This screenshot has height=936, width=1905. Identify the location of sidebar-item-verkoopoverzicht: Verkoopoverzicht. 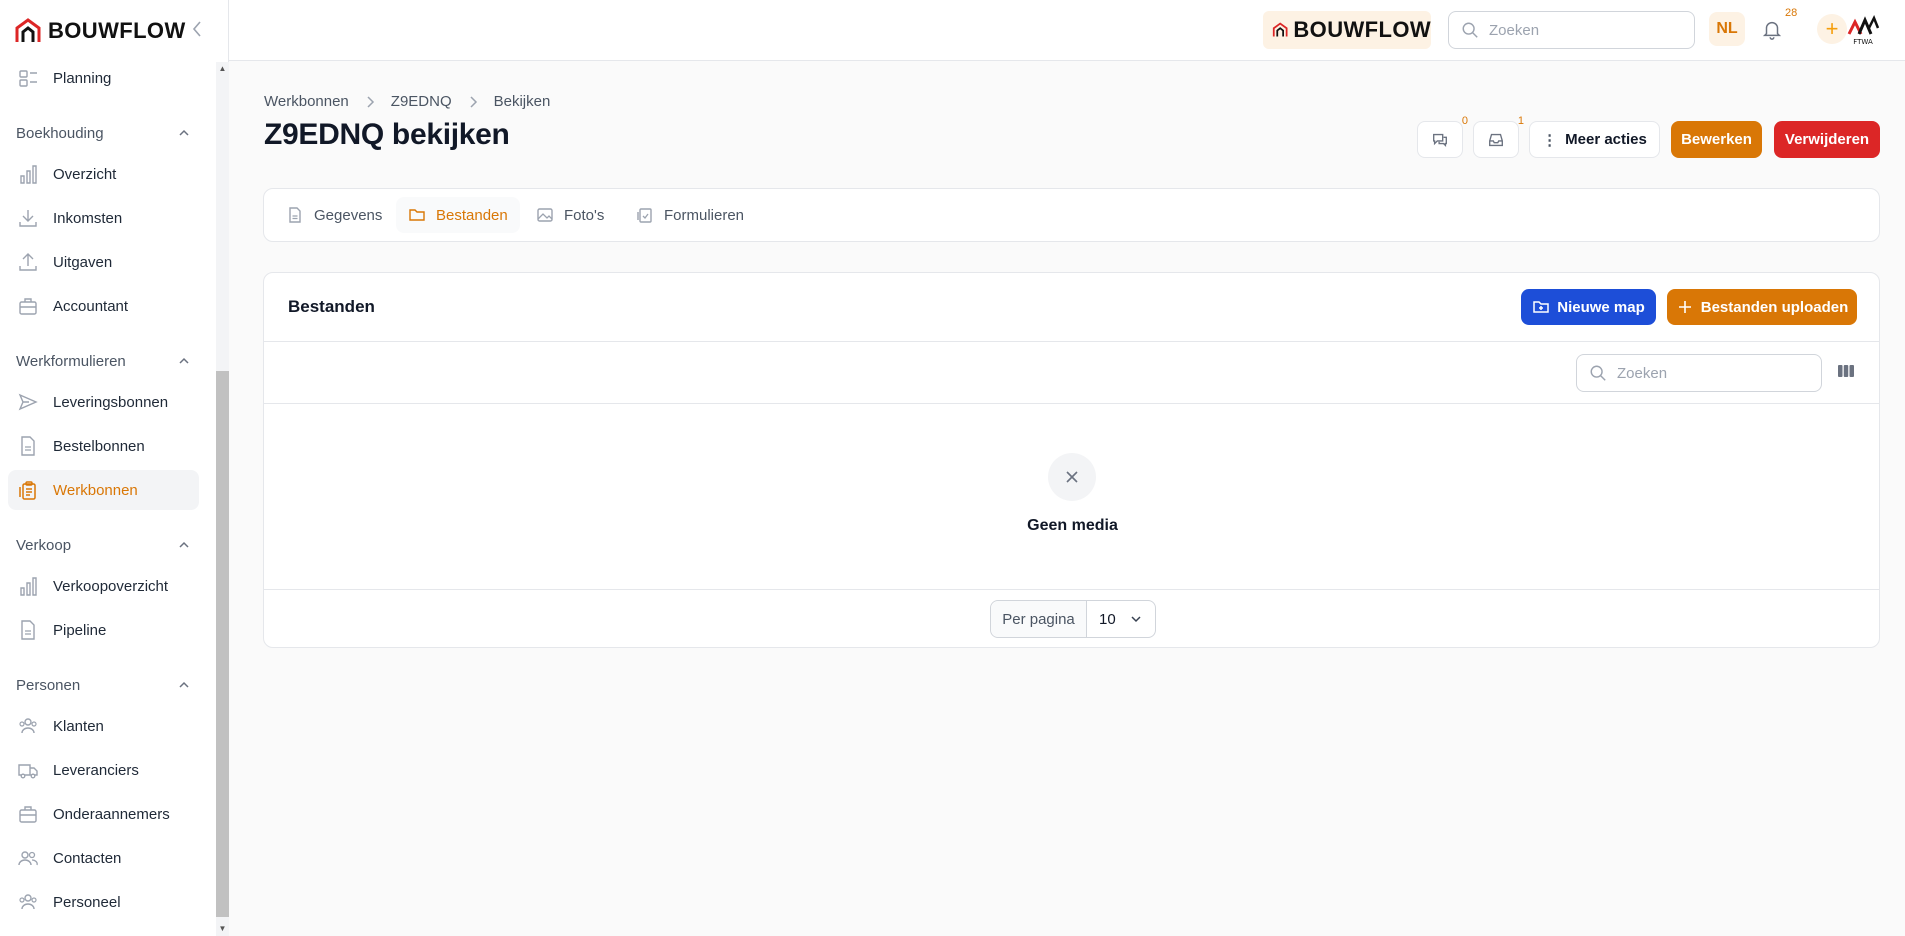
(103, 586).